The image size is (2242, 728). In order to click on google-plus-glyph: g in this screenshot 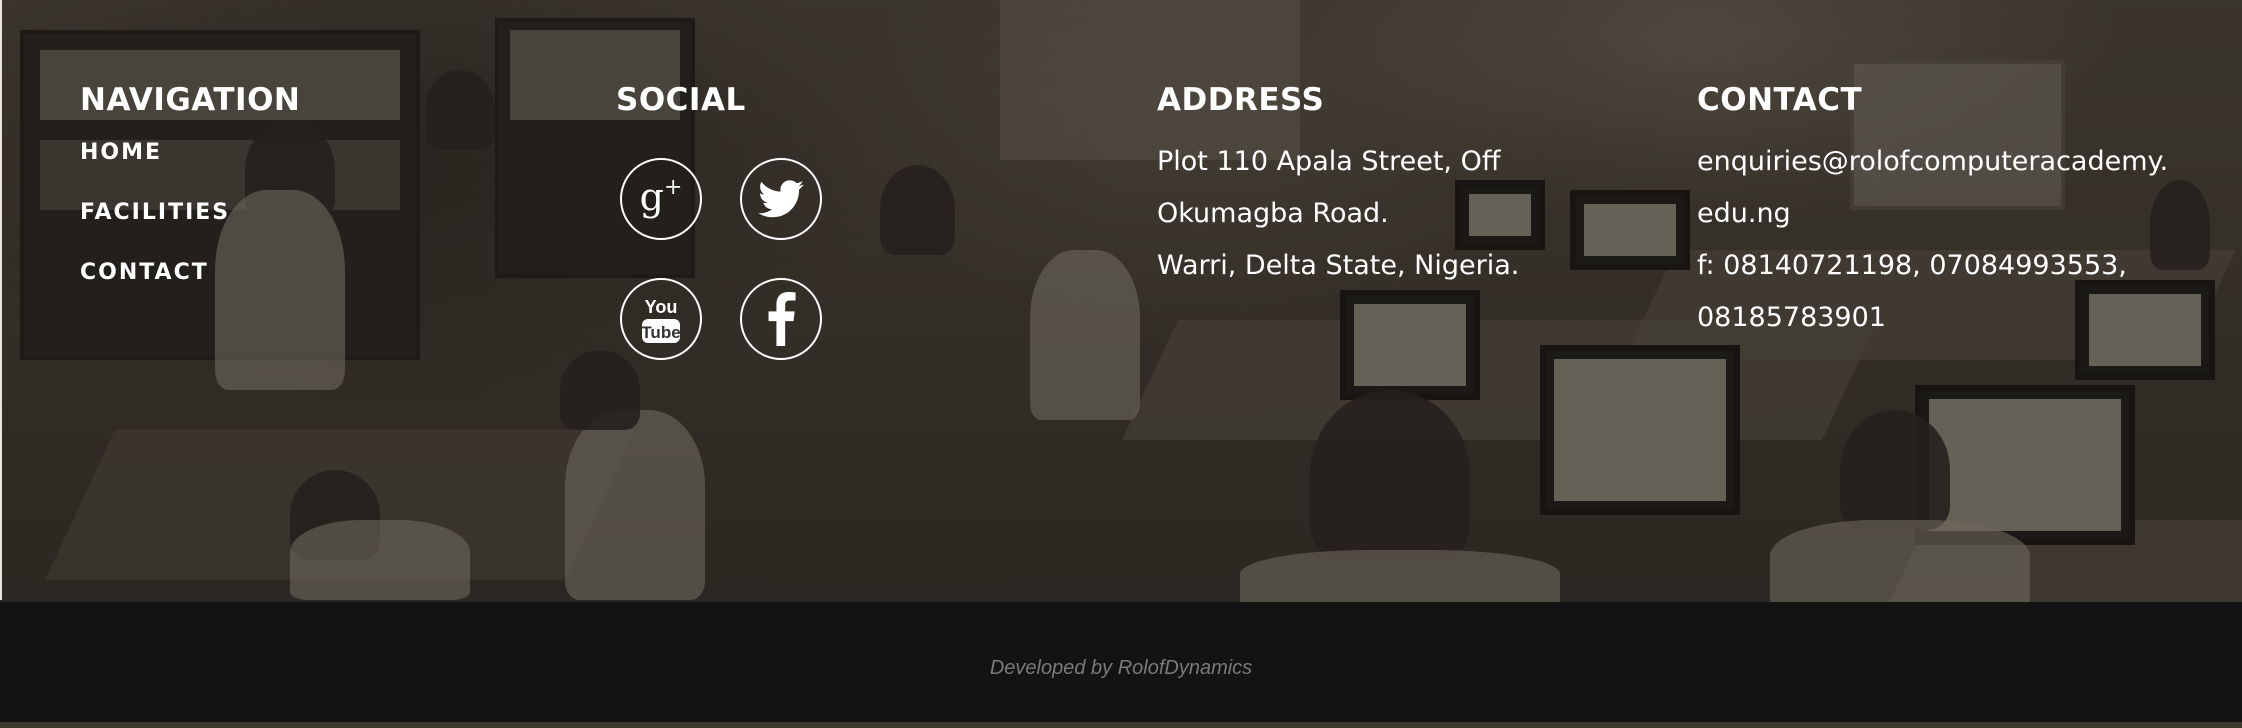, I will do `click(651, 197)`.